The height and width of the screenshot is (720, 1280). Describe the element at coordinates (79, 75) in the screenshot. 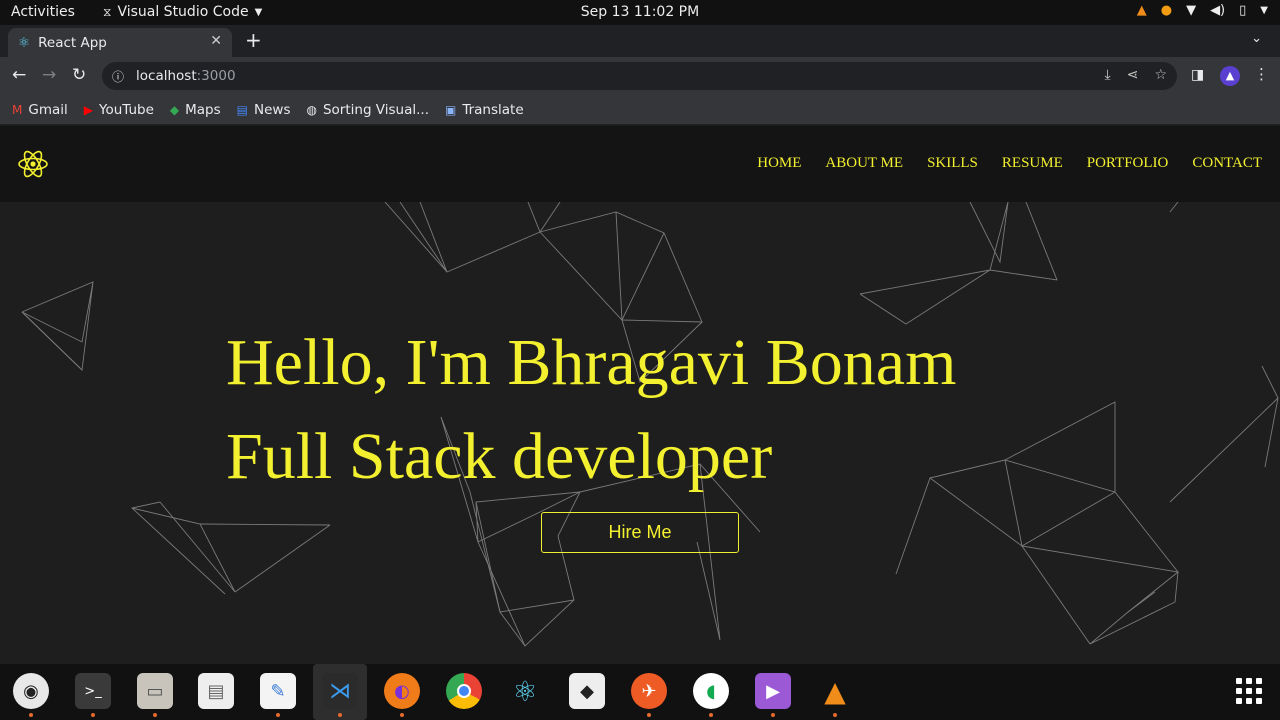

I see `reload-icon: ↻` at that location.